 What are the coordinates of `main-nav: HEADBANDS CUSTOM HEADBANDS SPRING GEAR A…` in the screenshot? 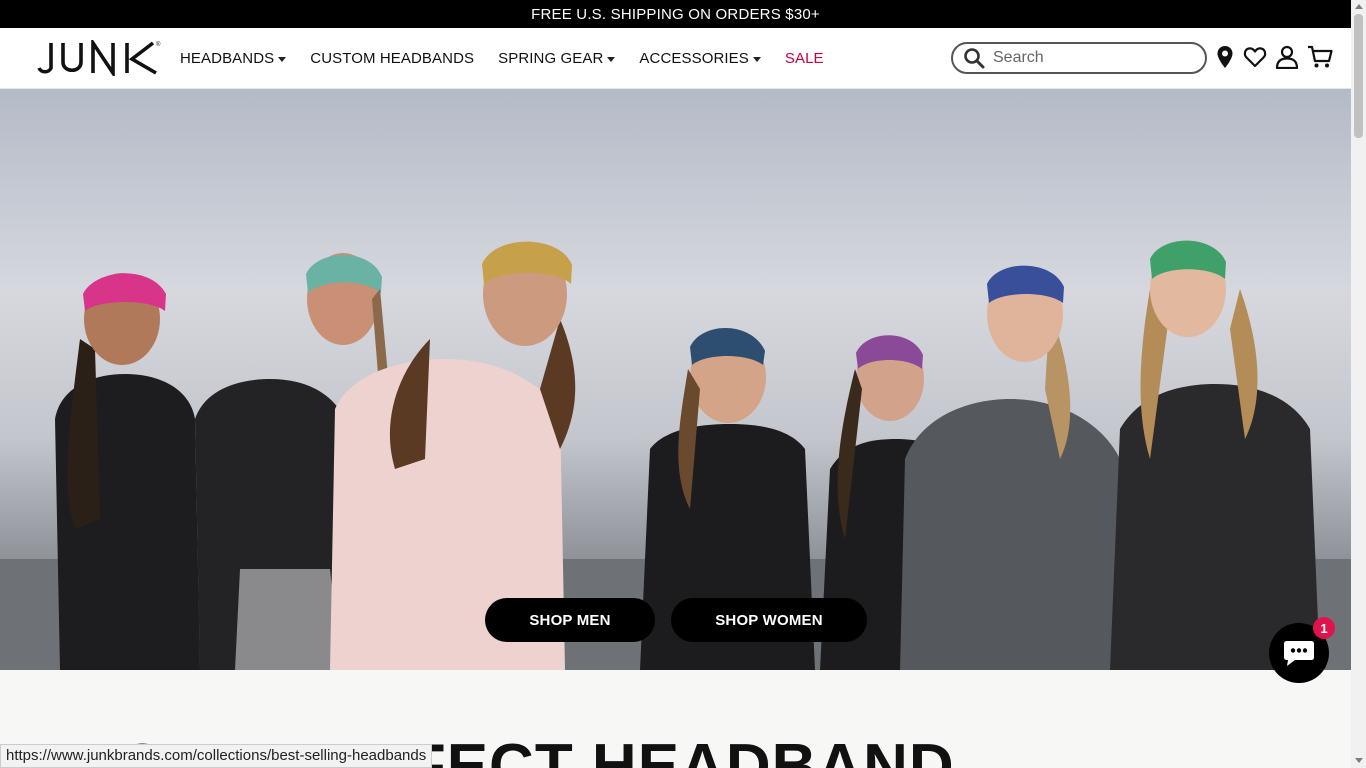 It's located at (514, 58).